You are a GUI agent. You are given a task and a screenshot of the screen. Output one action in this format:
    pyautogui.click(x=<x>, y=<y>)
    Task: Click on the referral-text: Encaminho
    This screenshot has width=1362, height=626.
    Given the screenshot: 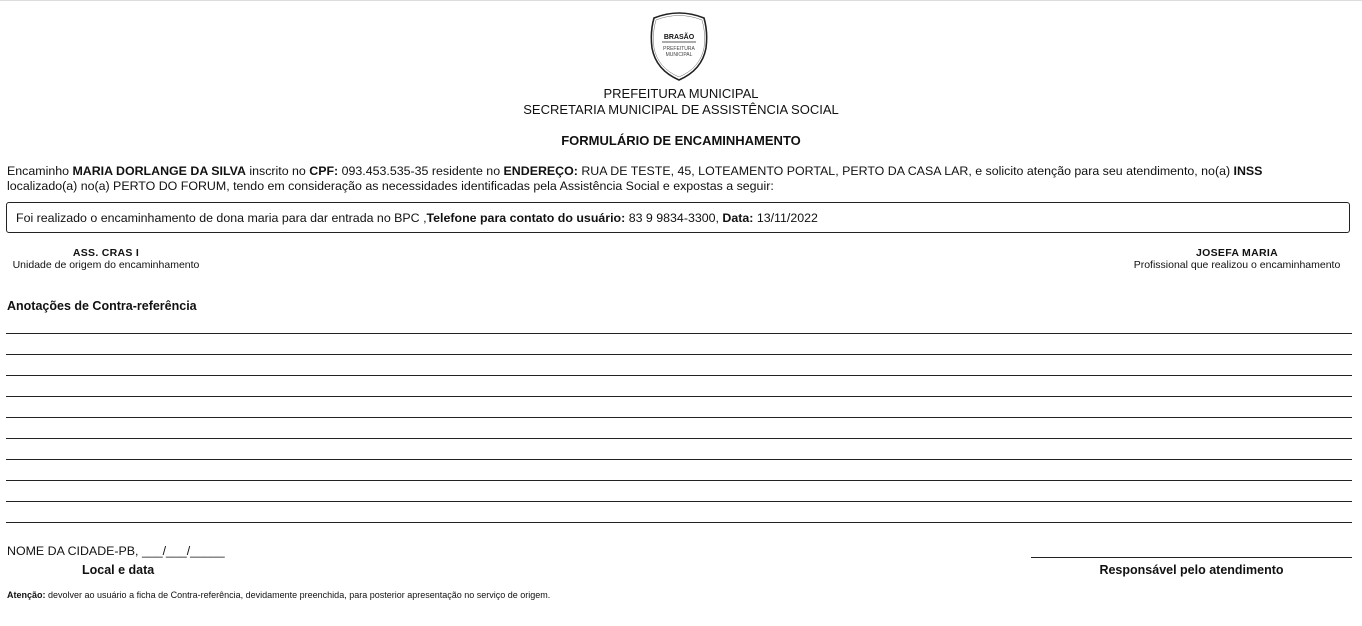 What is the action you would take?
    pyautogui.click(x=40, y=171)
    